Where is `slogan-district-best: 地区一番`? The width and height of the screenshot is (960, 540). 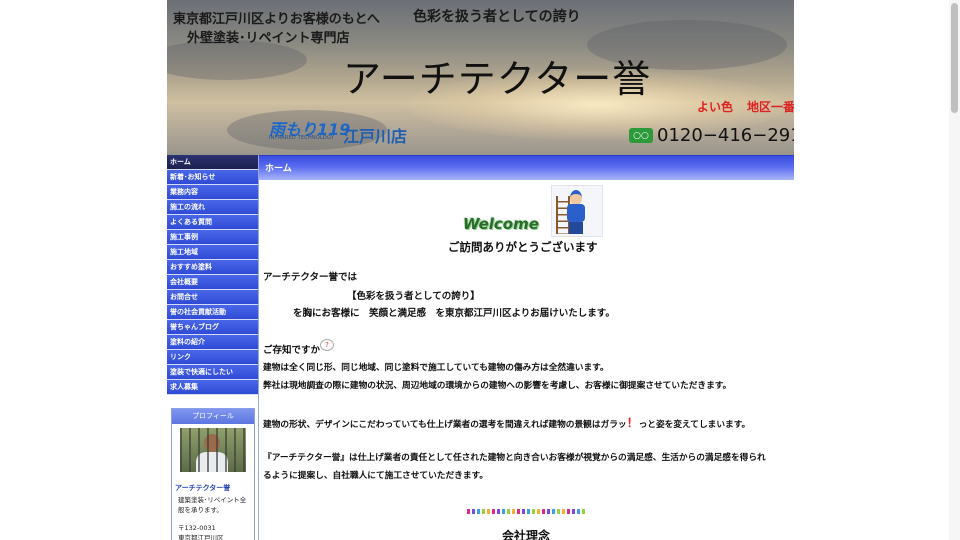 slogan-district-best: 地区一番 is located at coordinates (770, 107).